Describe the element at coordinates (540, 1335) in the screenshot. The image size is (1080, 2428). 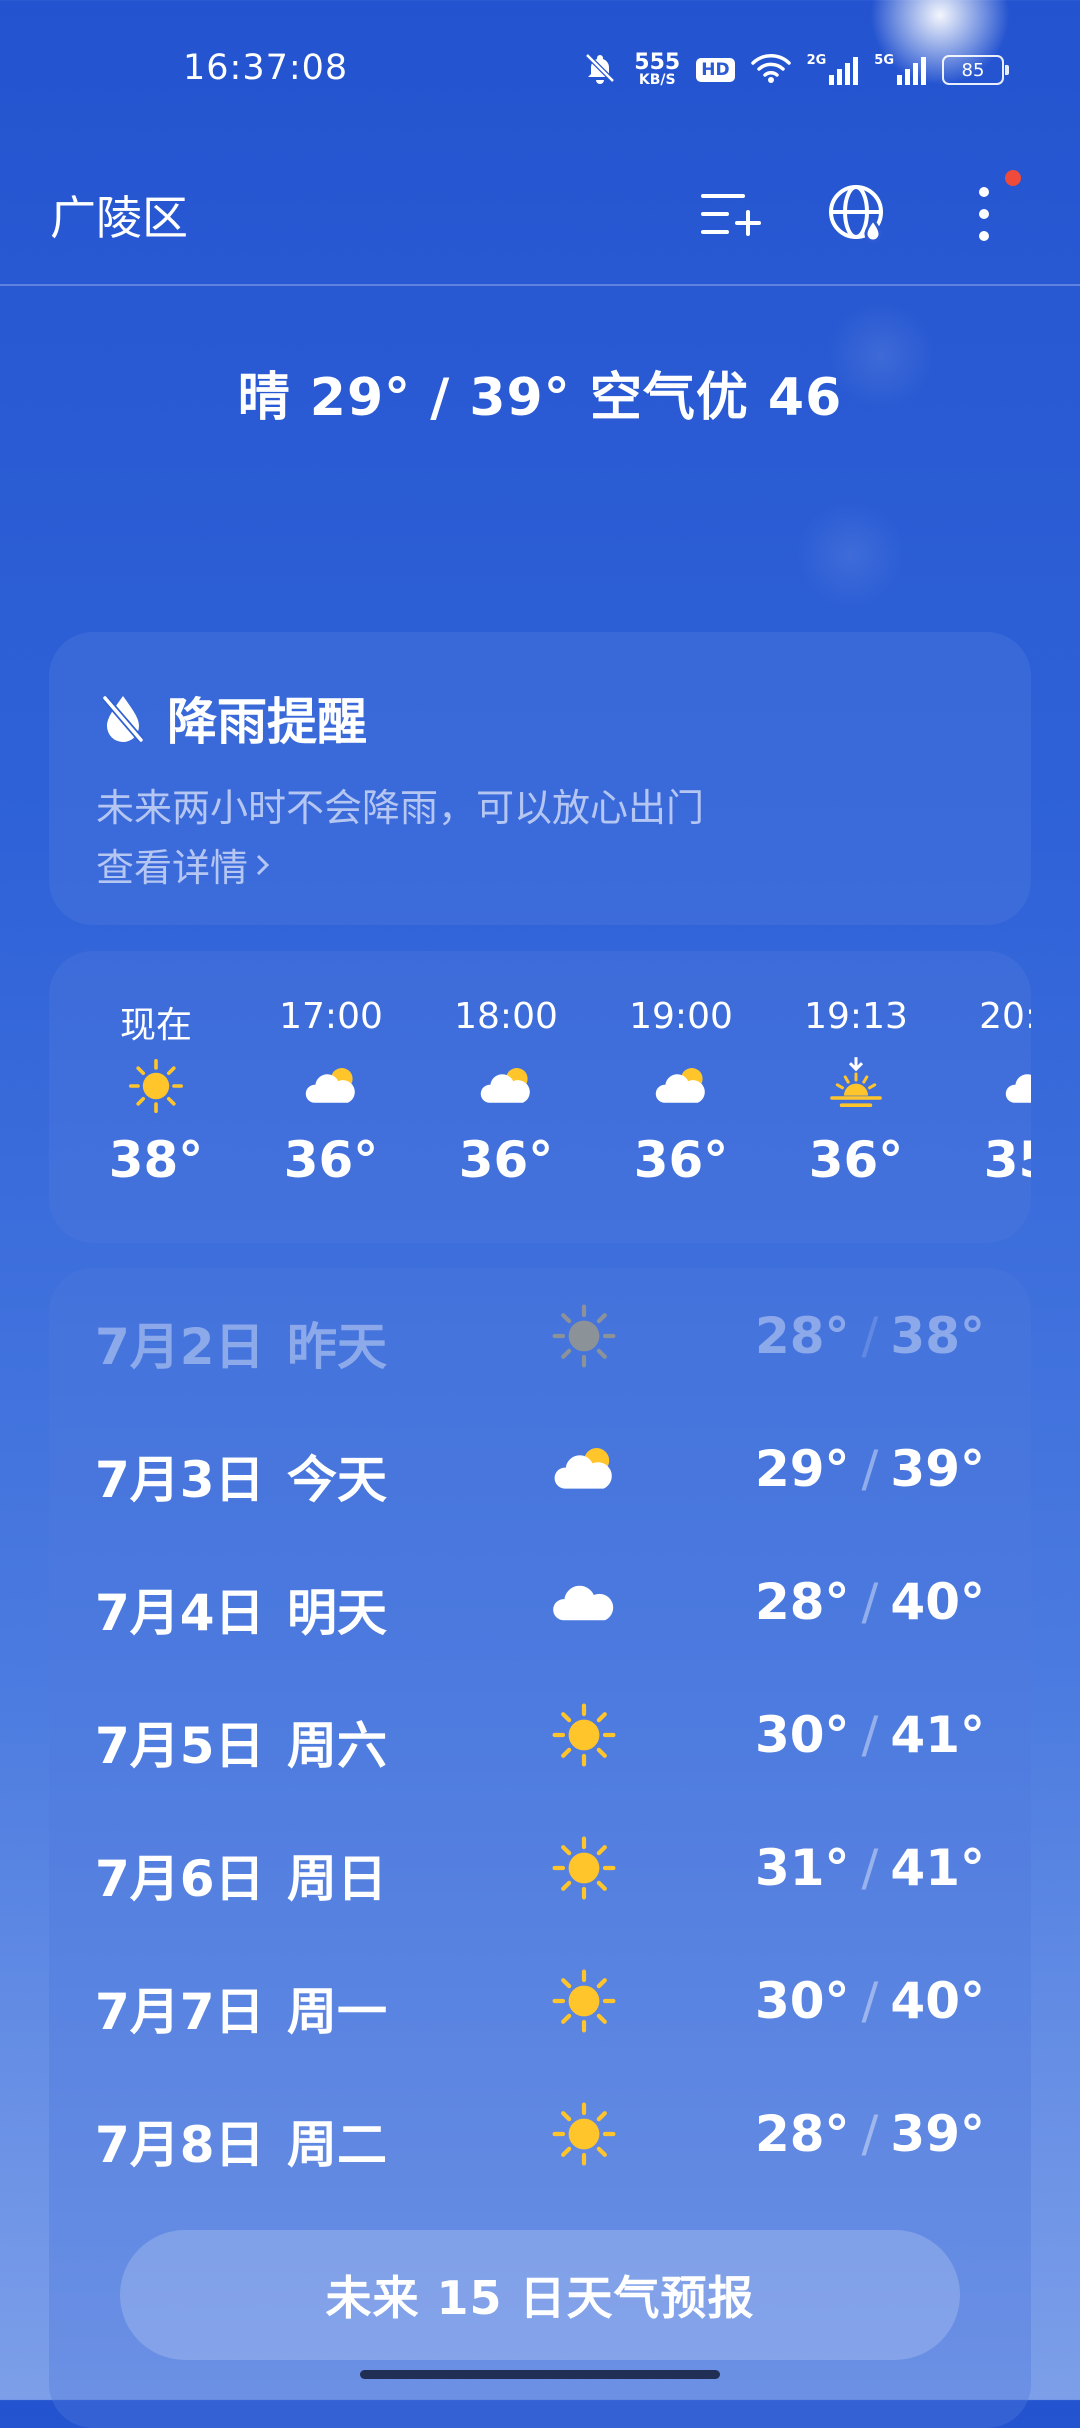
I see `daily-row: 7月2日 昨天 28°/38°` at that location.